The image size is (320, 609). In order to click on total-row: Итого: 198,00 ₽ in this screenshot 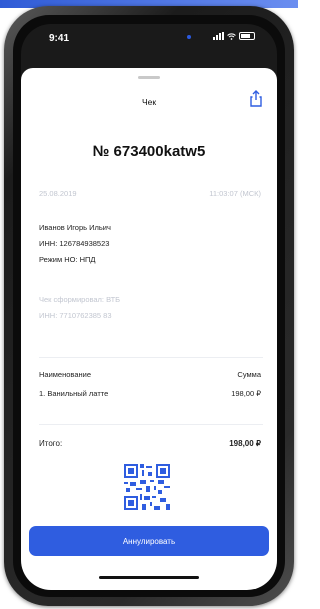, I will do `click(150, 443)`.